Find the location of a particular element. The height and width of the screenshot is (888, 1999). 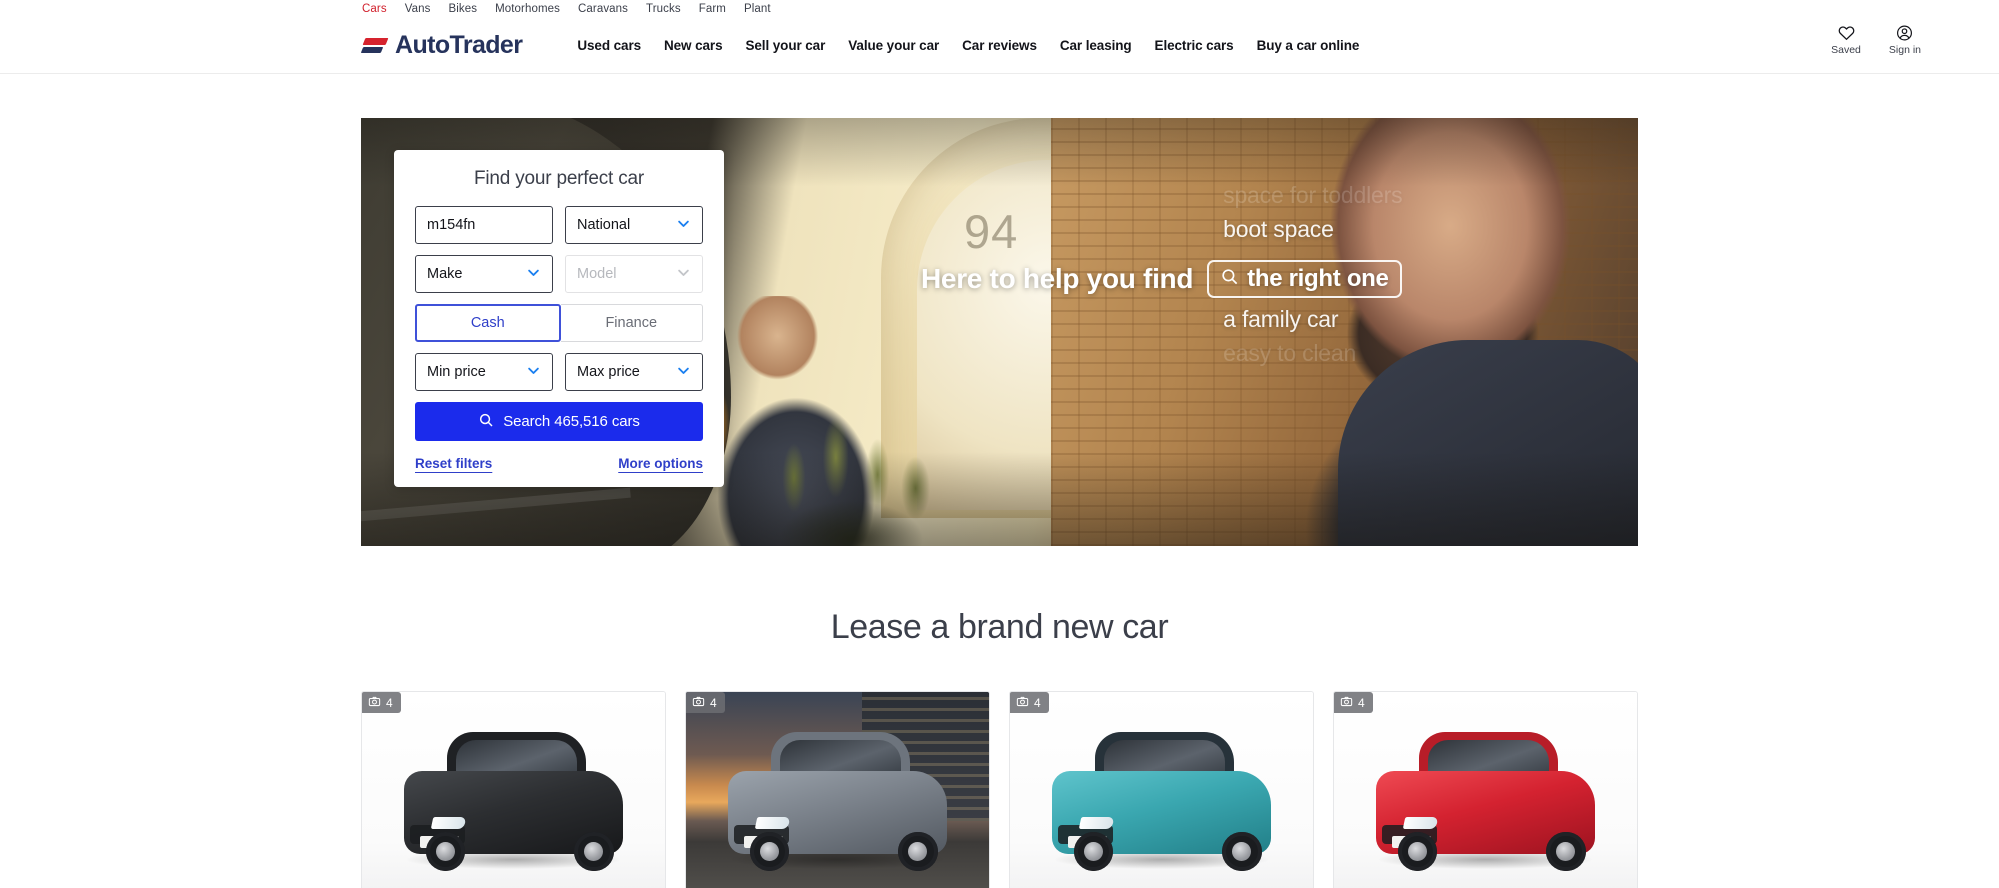

saved-button: Saved is located at coordinates (1846, 40).